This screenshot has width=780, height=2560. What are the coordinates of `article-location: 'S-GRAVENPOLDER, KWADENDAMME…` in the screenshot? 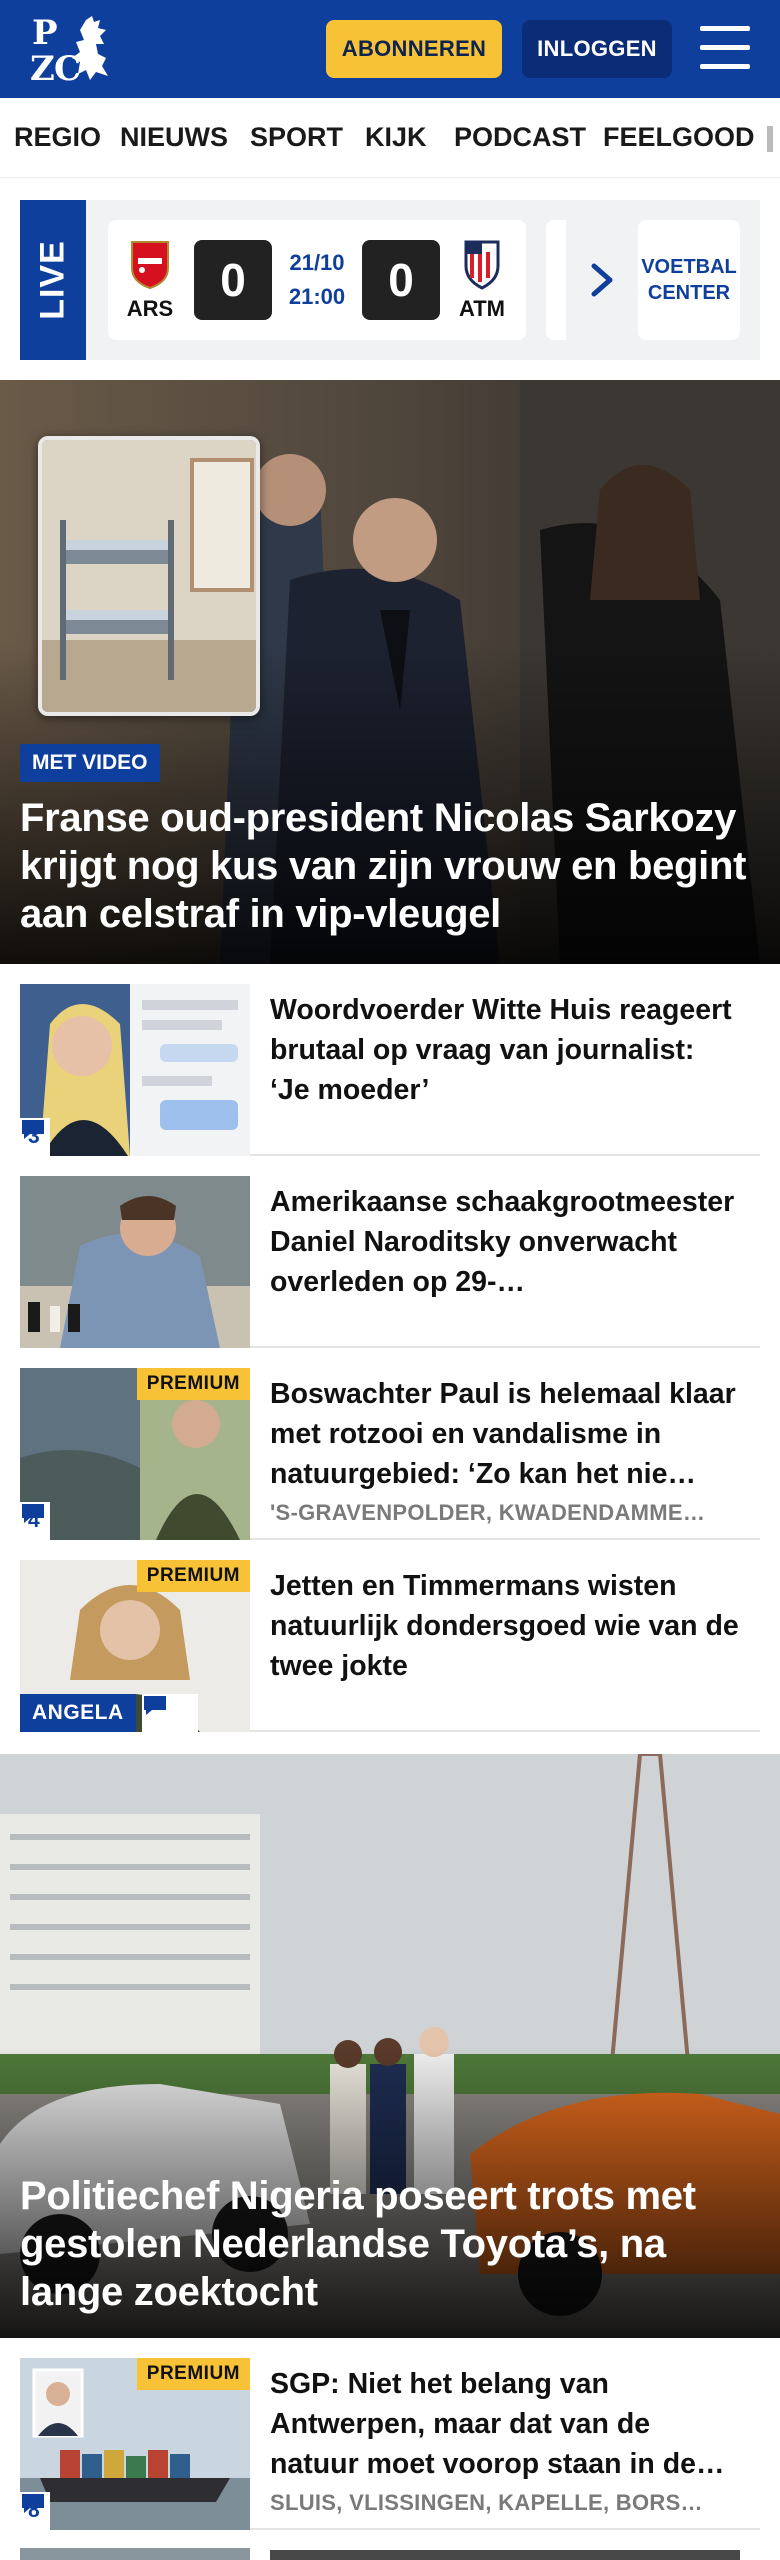 It's located at (488, 1512).